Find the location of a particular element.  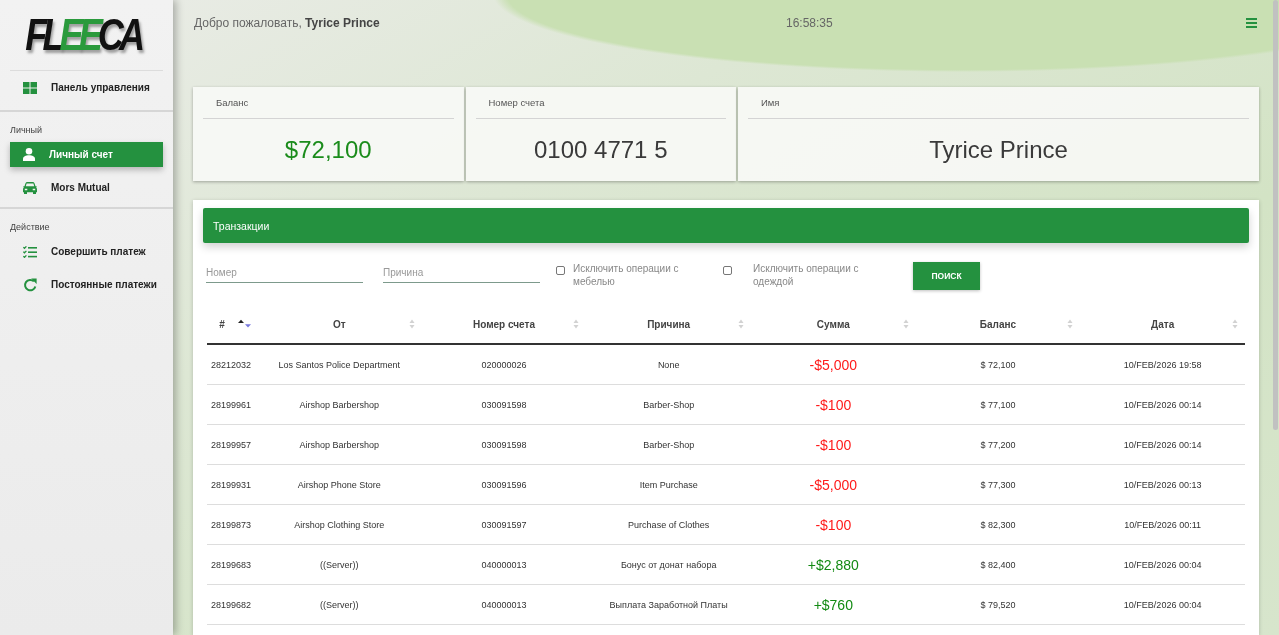

sidebar-item: Mors Mutual is located at coordinates (86, 187).